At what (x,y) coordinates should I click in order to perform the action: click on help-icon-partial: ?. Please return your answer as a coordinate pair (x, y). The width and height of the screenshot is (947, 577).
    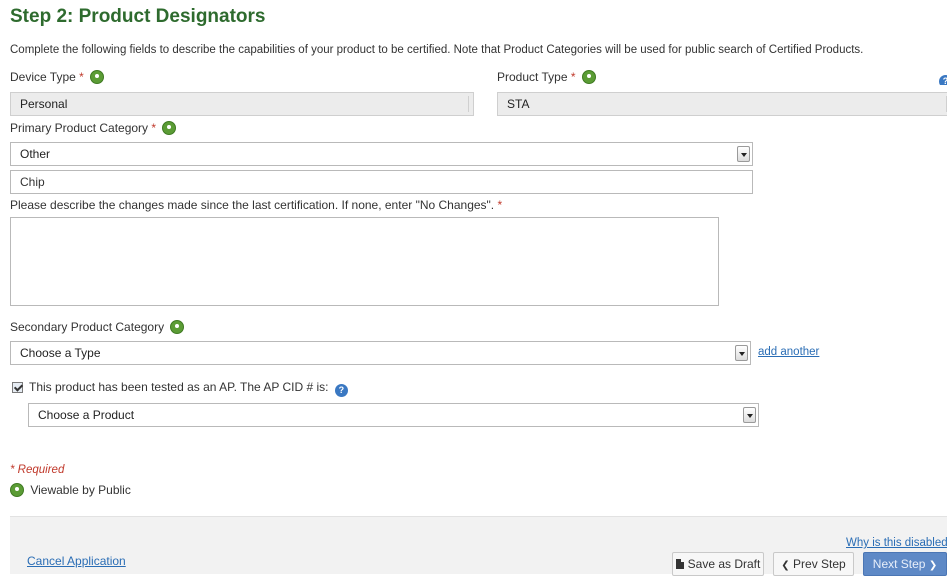
    Looking at the image, I should click on (942, 78).